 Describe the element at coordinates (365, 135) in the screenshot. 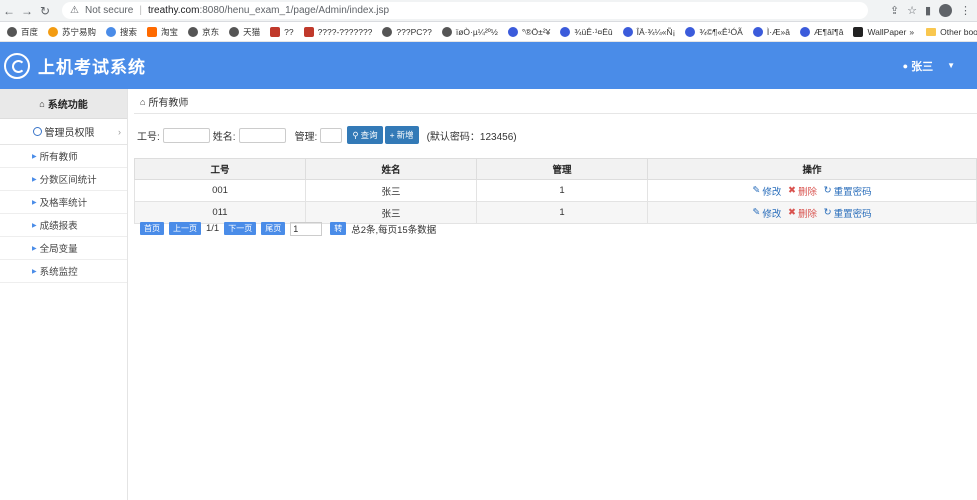

I see `query-button: ⚲ 查询` at that location.